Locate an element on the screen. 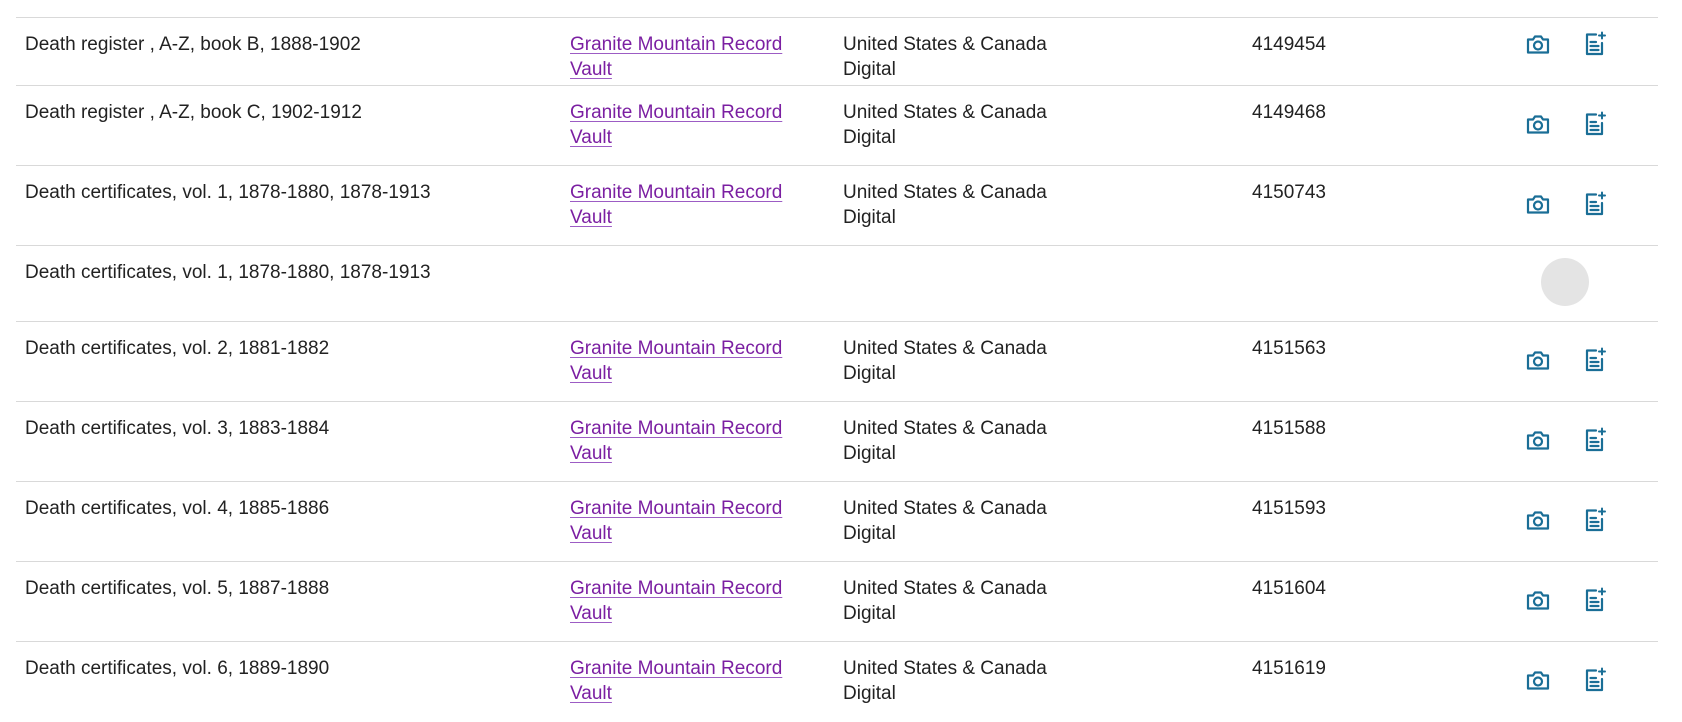 The image size is (1682, 722). film-number: 4151619 is located at coordinates (1289, 668).